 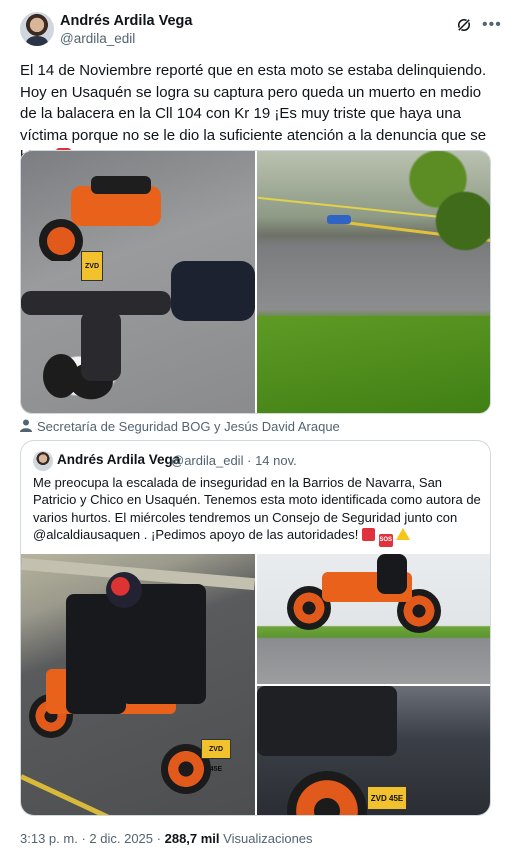 I want to click on author-name: Andrés Ardila Vega, so click(x=126, y=21).